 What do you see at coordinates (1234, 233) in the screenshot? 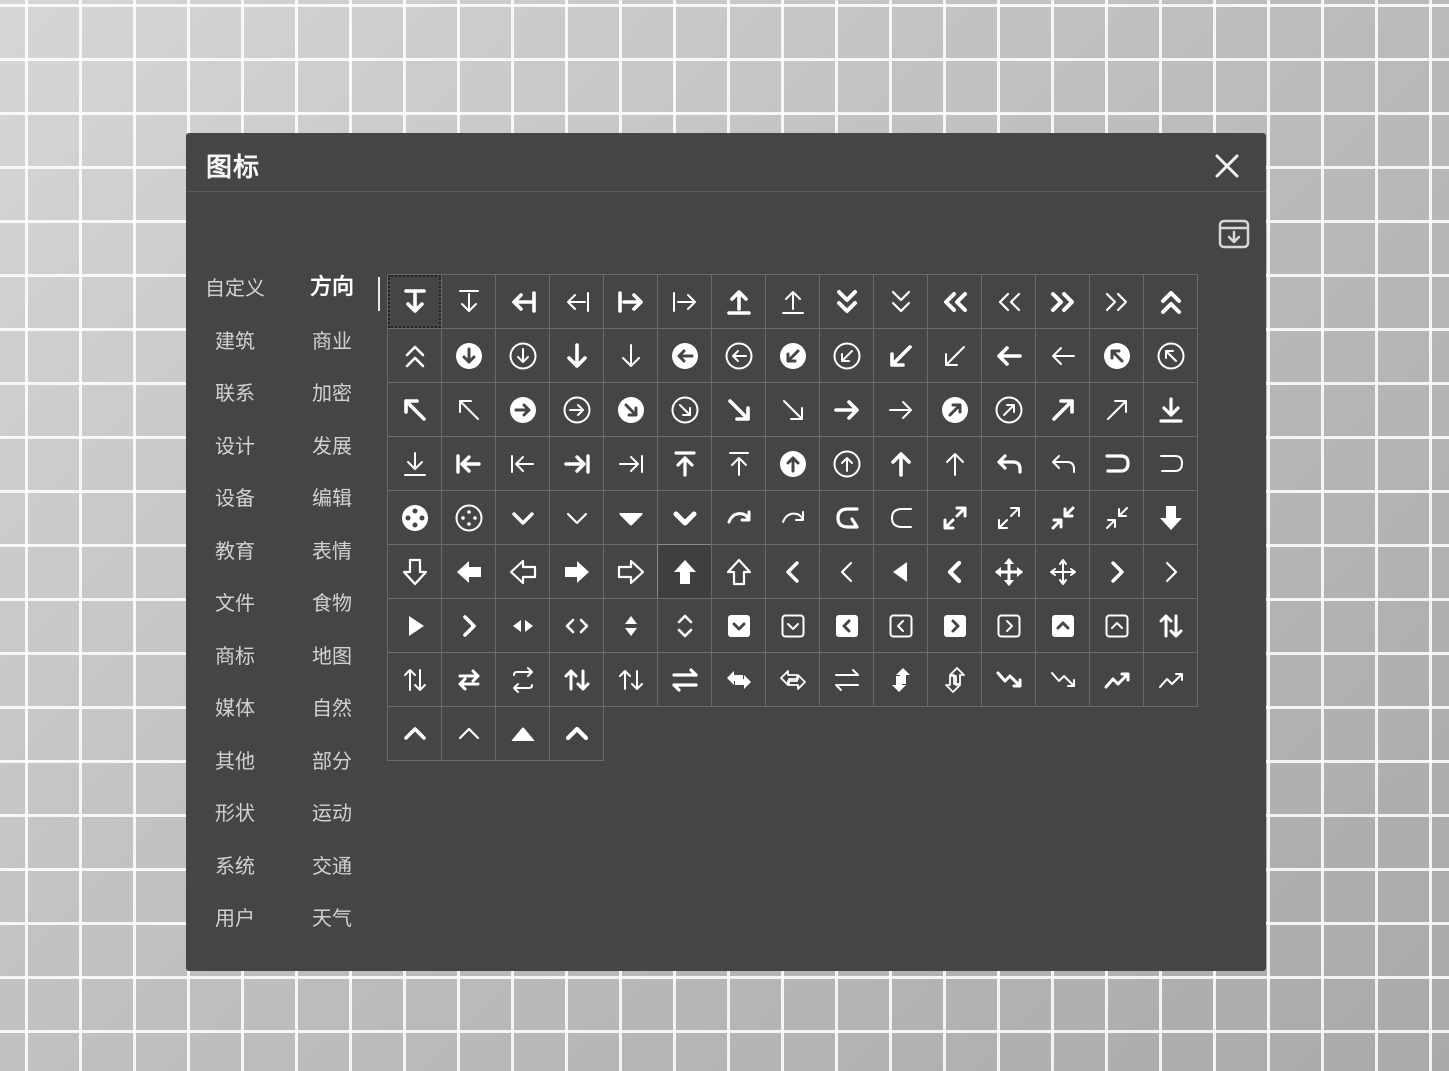
I see `download-box-icon` at bounding box center [1234, 233].